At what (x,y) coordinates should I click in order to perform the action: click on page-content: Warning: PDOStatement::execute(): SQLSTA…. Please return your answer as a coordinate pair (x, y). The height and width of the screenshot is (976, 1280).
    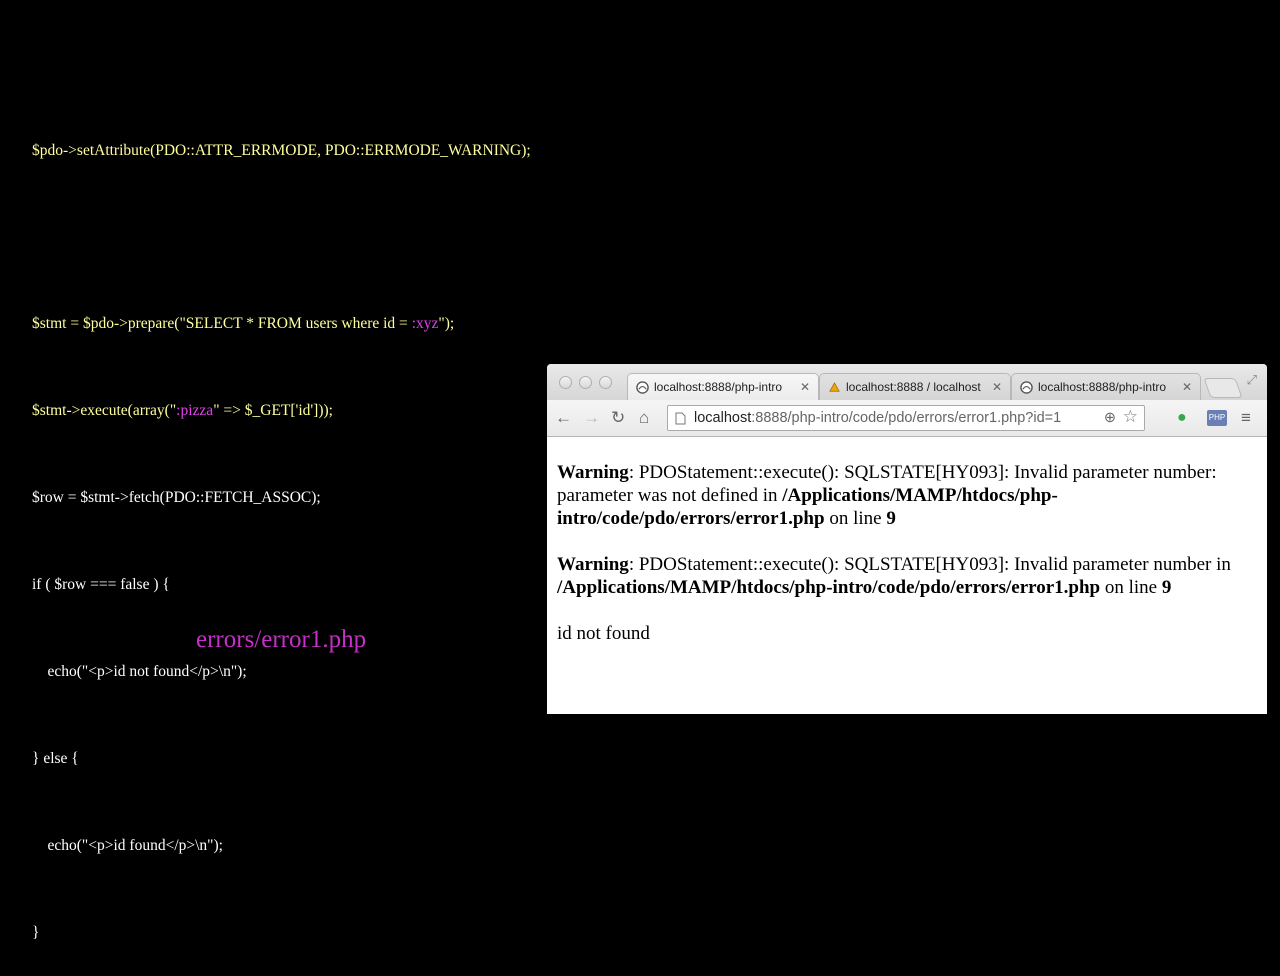
    Looking at the image, I should click on (909, 541).